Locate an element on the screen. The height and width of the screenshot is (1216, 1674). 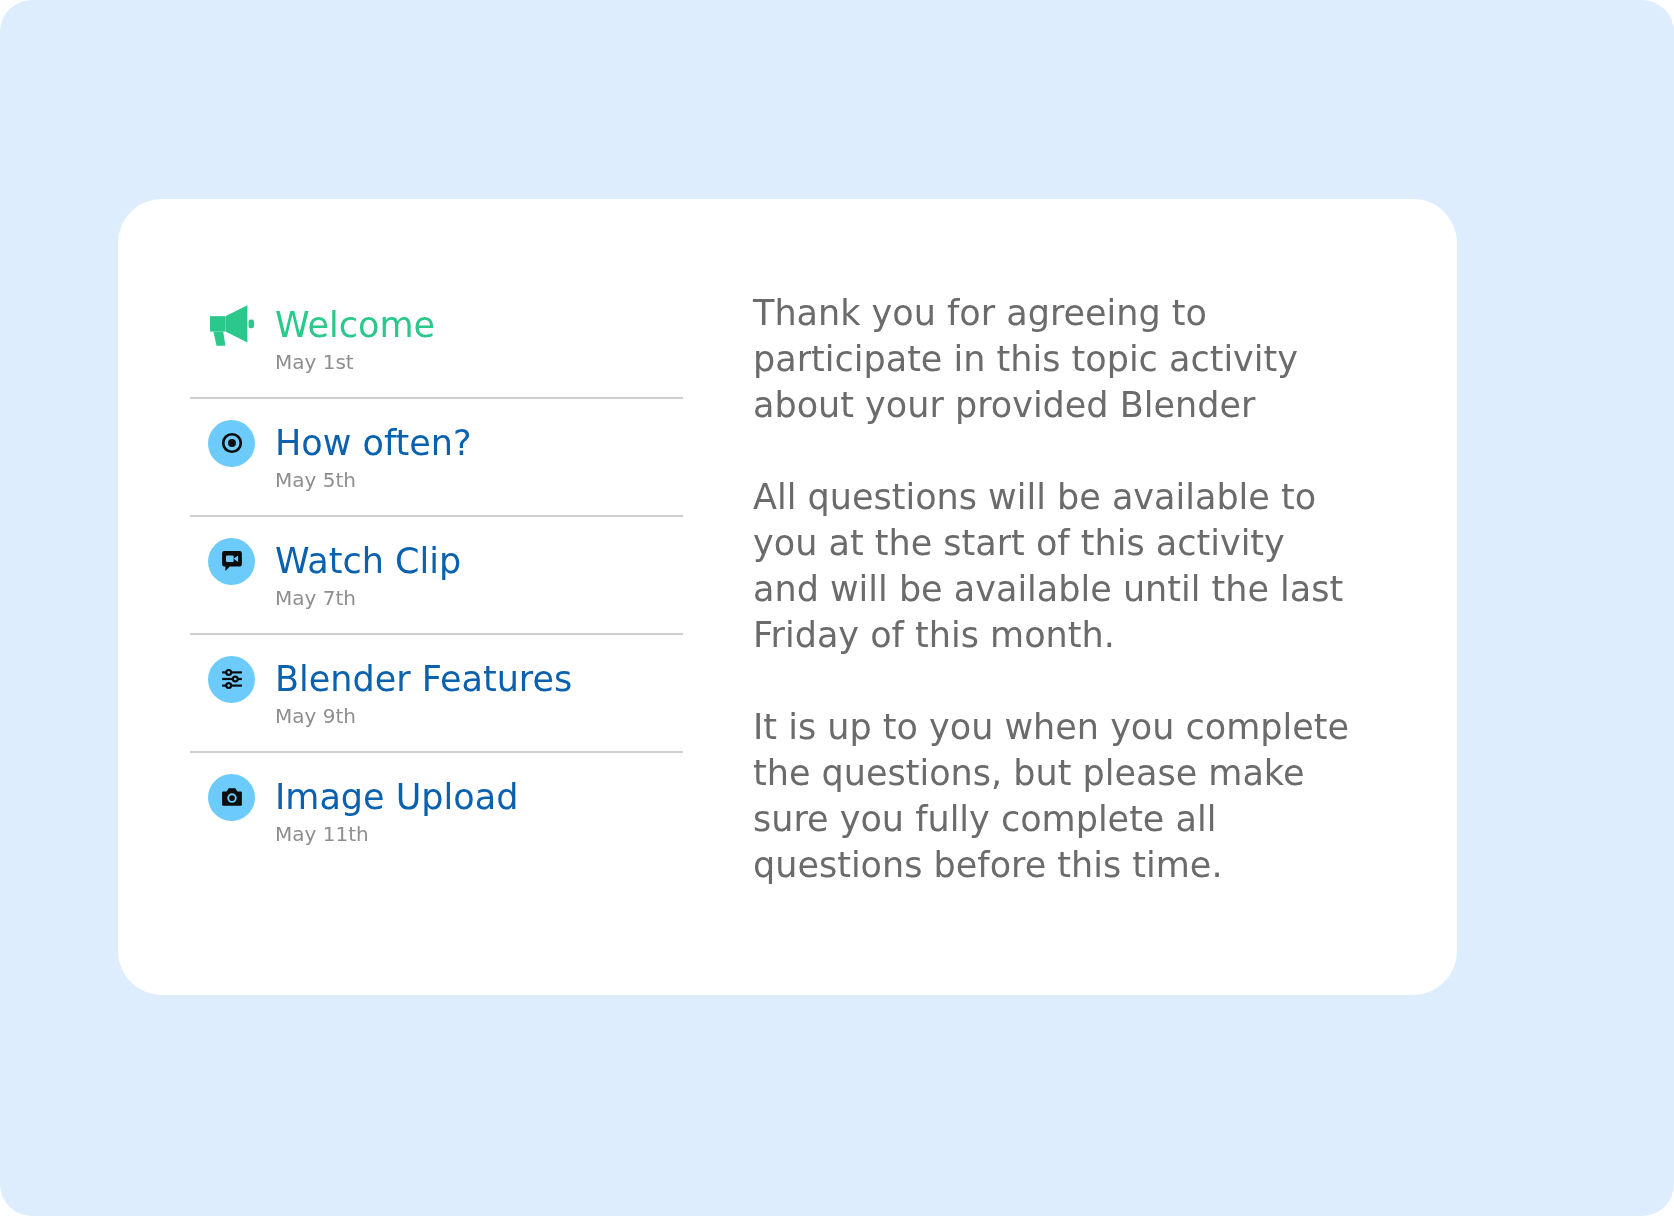
topic-link: How often? is located at coordinates (373, 443).